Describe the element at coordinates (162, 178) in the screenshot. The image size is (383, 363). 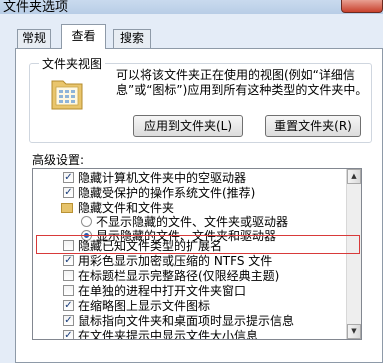
I see `list-item-label: 隐藏计算机文件夹中的空驱动器` at that location.